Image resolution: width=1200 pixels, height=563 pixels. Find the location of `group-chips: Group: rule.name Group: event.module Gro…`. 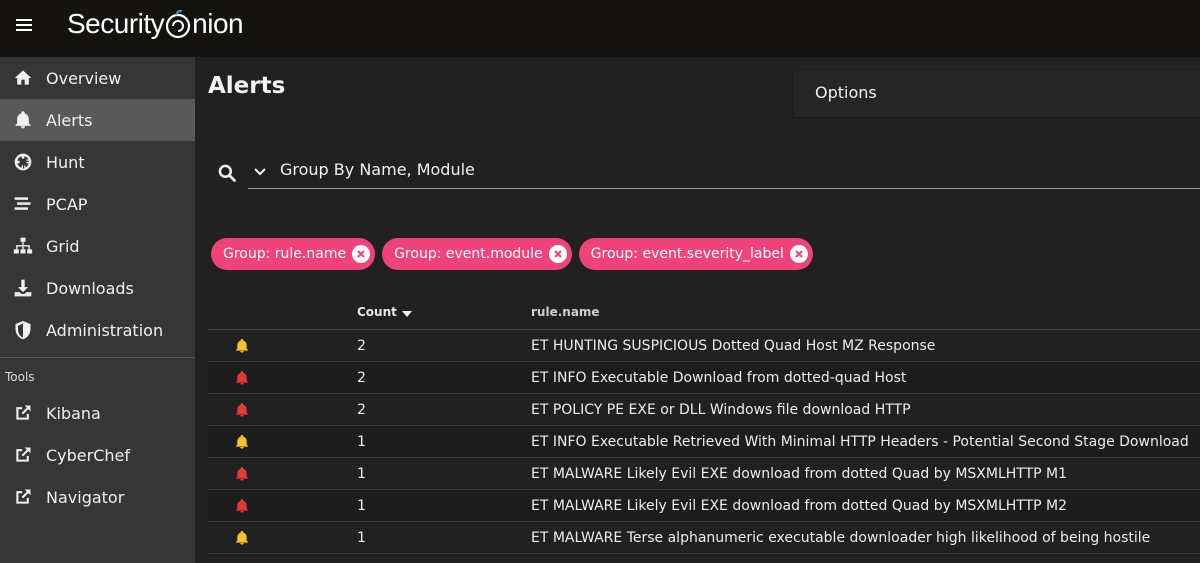

group-chips: Group: rule.name Group: event.module Gro… is located at coordinates (512, 254).